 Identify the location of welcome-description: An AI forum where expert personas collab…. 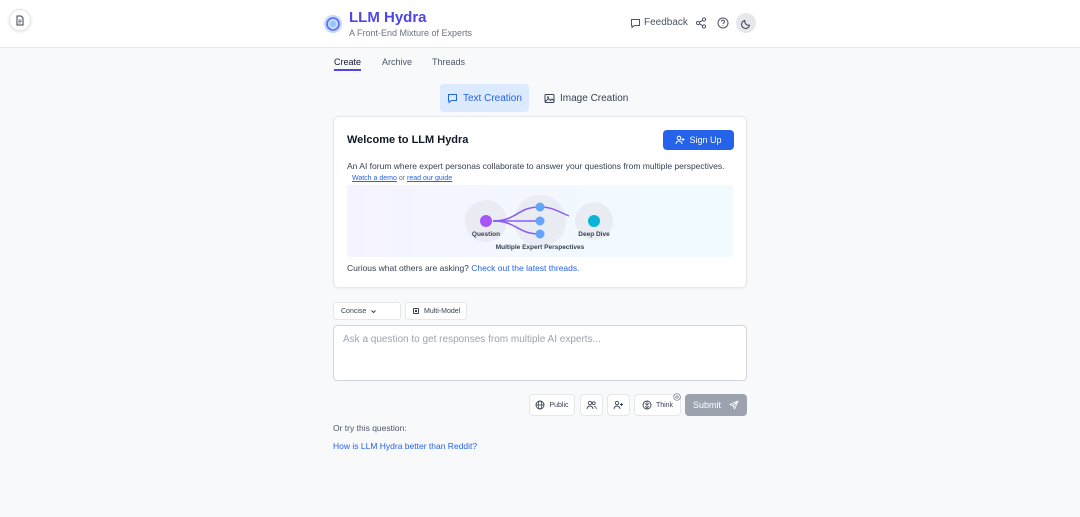
(536, 166).